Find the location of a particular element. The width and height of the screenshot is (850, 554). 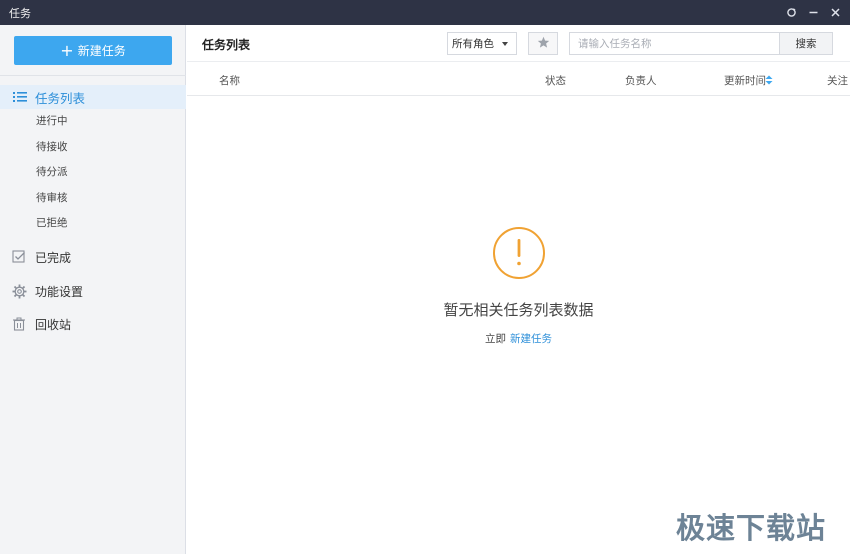

column-header-name: 名称 is located at coordinates (229, 81).